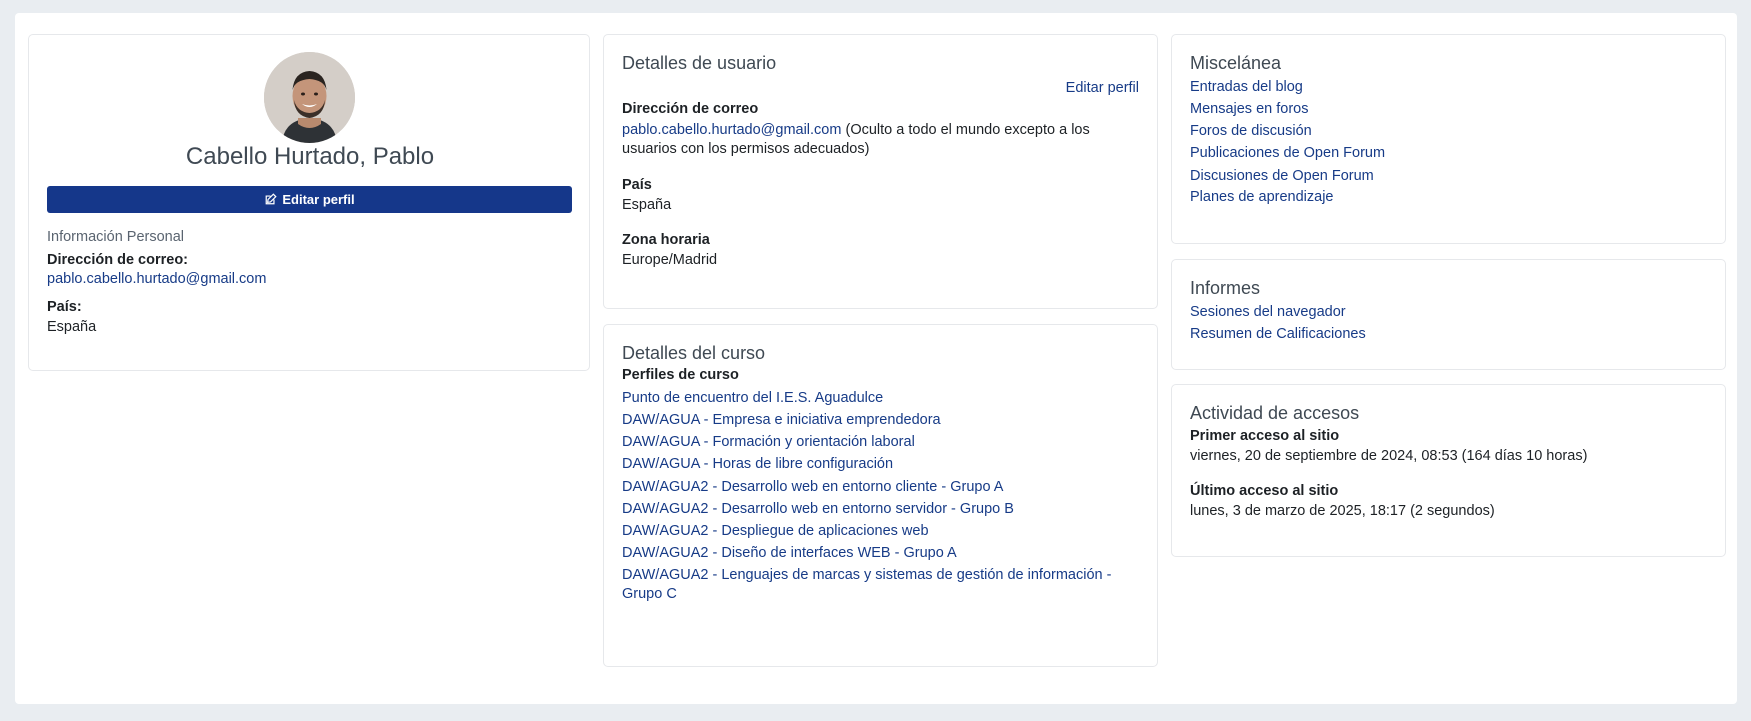  I want to click on course-link-continued: Grupo C, so click(649, 594).